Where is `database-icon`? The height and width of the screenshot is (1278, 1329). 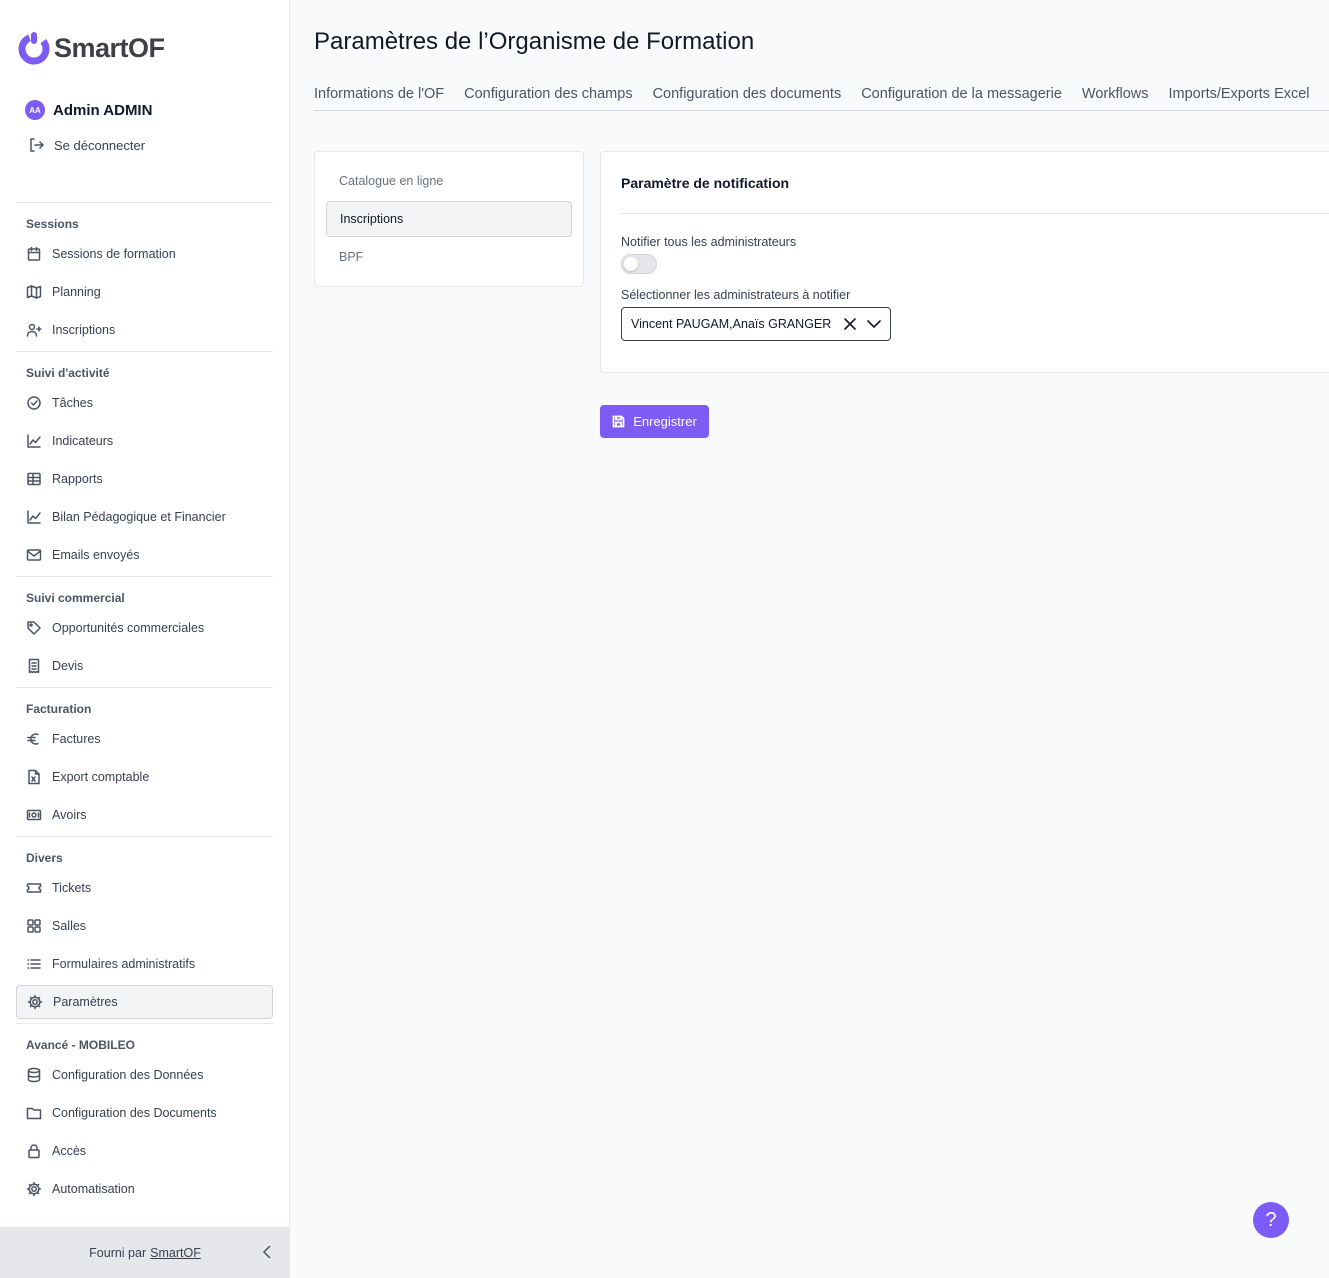 database-icon is located at coordinates (34, 1075).